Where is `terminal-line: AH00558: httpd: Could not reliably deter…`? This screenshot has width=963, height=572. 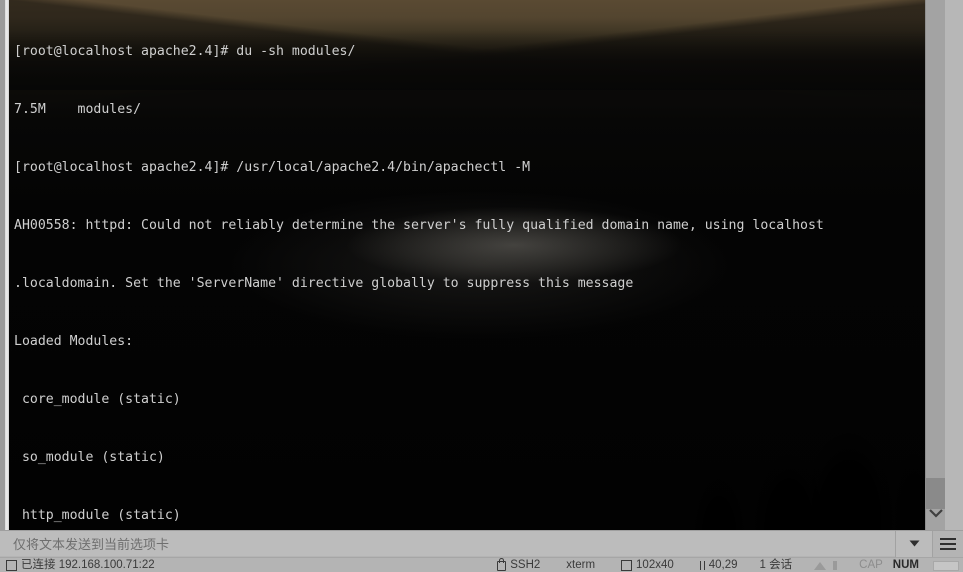
terminal-line: AH00558: httpd: Could not reliably deter… is located at coordinates (419, 225).